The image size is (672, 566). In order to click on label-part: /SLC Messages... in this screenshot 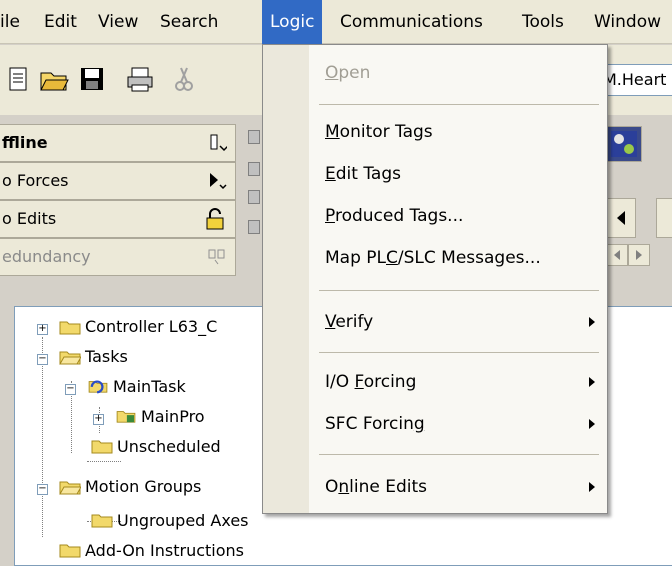, I will do `click(469, 258)`.